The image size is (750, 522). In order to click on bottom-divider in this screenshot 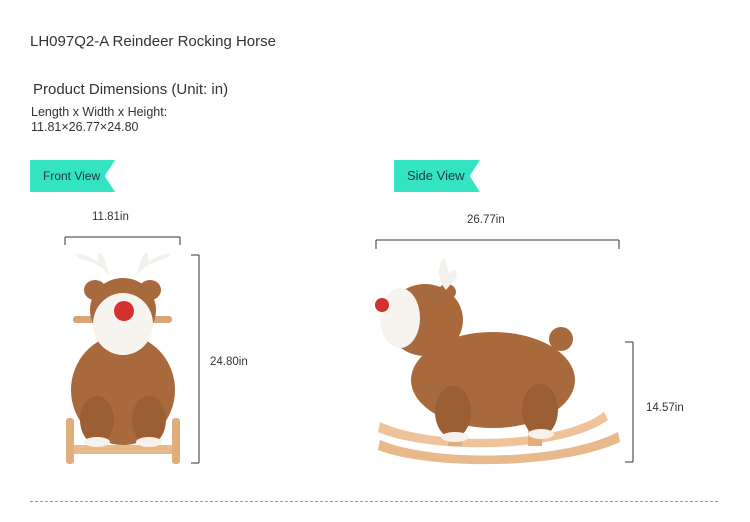, I will do `click(374, 501)`.